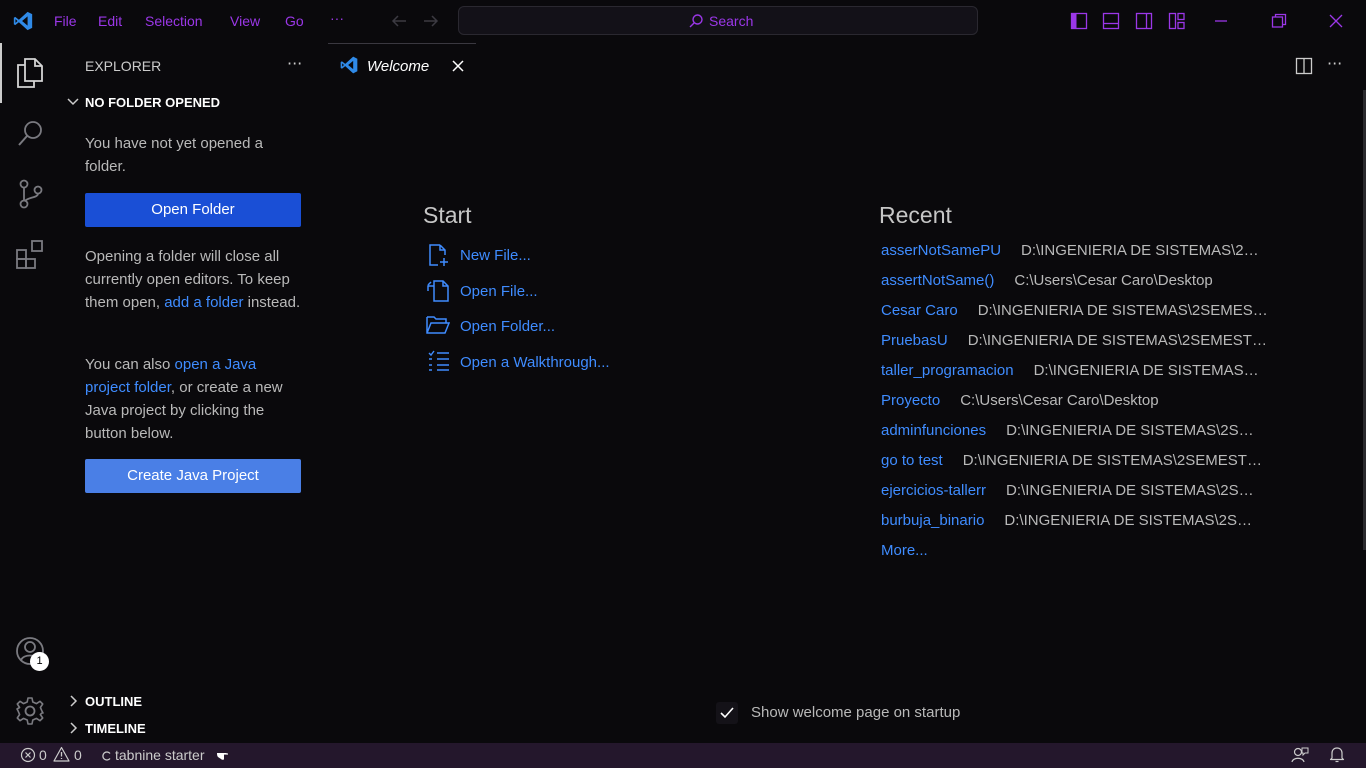 This screenshot has width=1366, height=768. Describe the element at coordinates (65, 21) in the screenshot. I see `menu-file: File` at that location.